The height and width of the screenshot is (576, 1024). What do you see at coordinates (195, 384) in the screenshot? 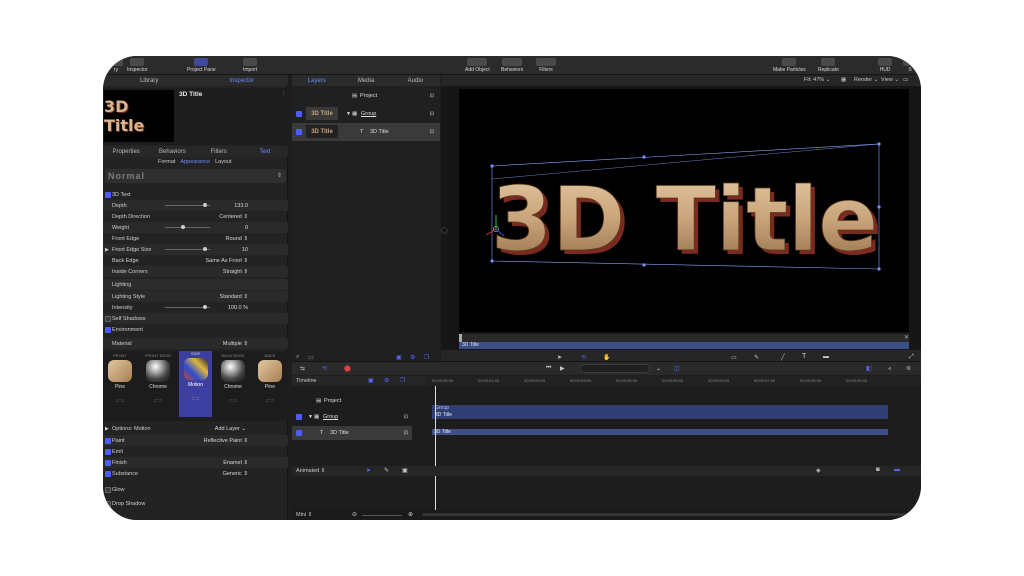
I see `swatch-side-selected: SIDE Motion ⊂⊃` at bounding box center [195, 384].